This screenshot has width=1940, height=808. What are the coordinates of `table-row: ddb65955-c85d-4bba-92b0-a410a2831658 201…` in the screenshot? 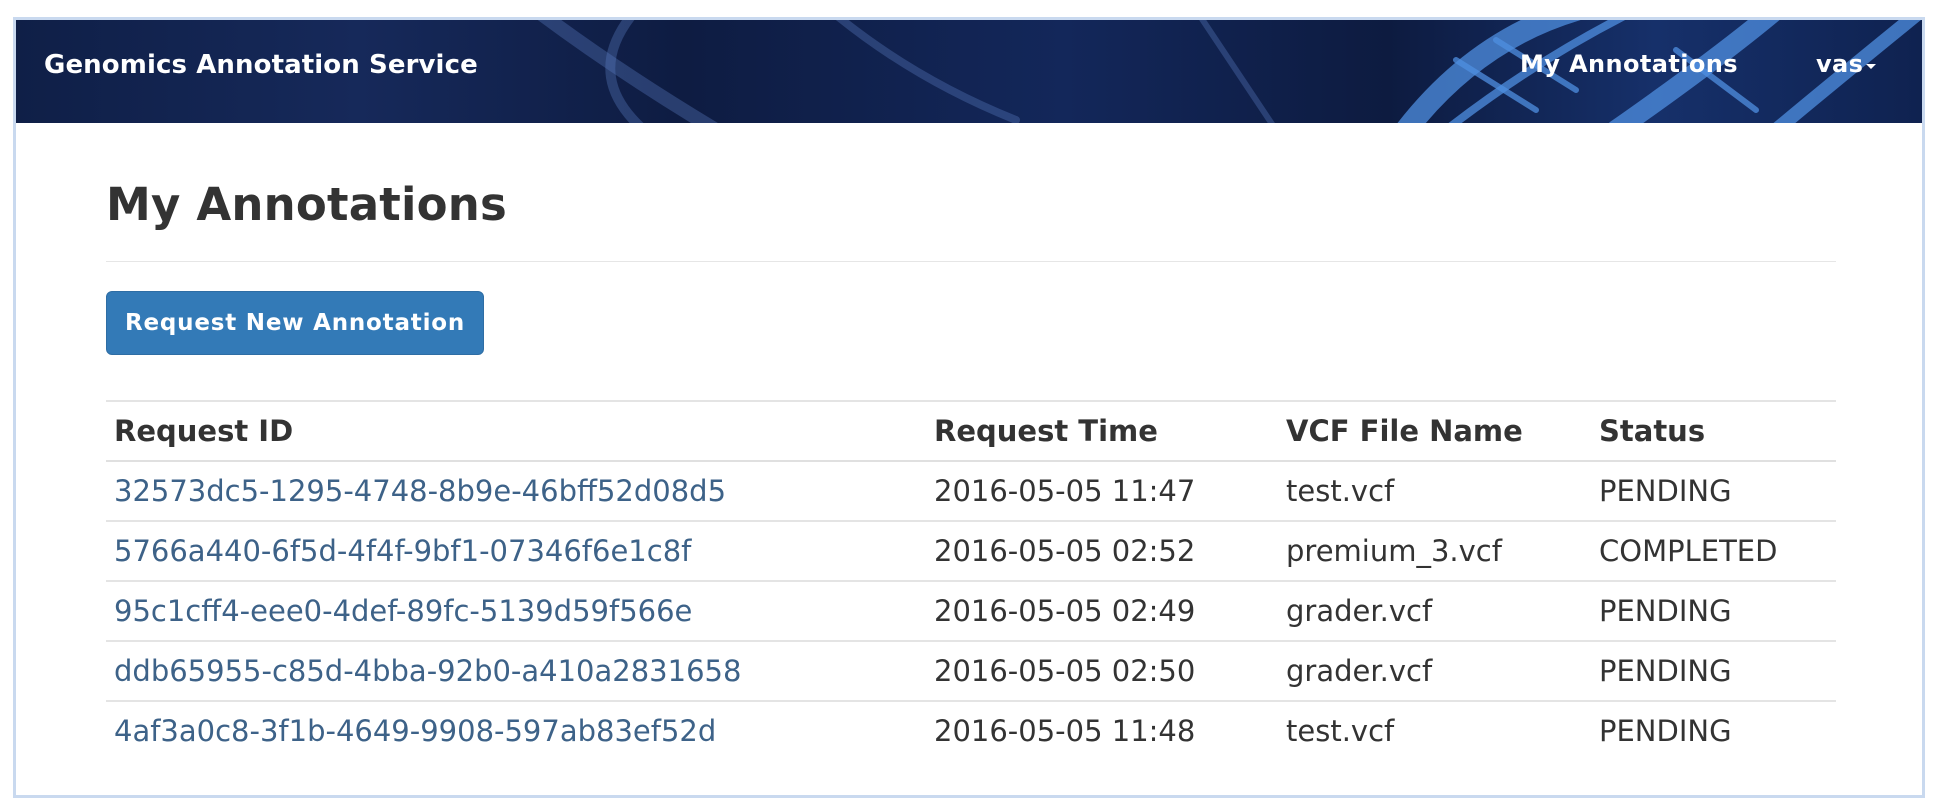 It's located at (971, 670).